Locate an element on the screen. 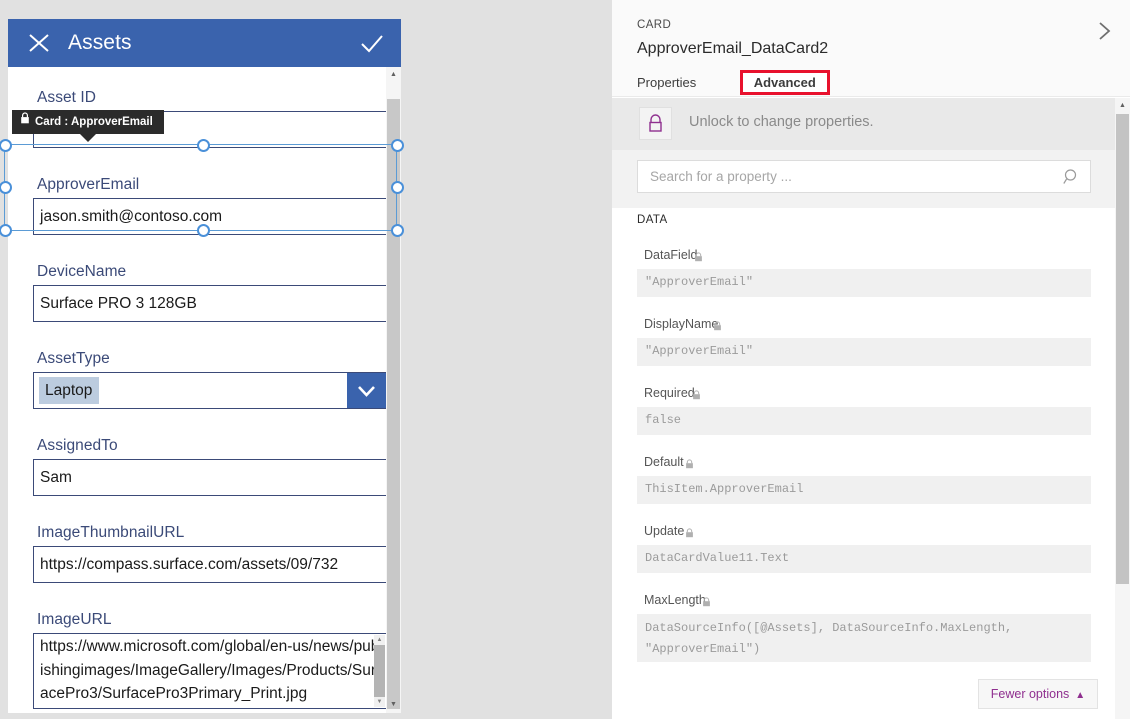 This screenshot has width=1130, height=719. tooltip-text: Card : ApproverEmail is located at coordinates (94, 122).